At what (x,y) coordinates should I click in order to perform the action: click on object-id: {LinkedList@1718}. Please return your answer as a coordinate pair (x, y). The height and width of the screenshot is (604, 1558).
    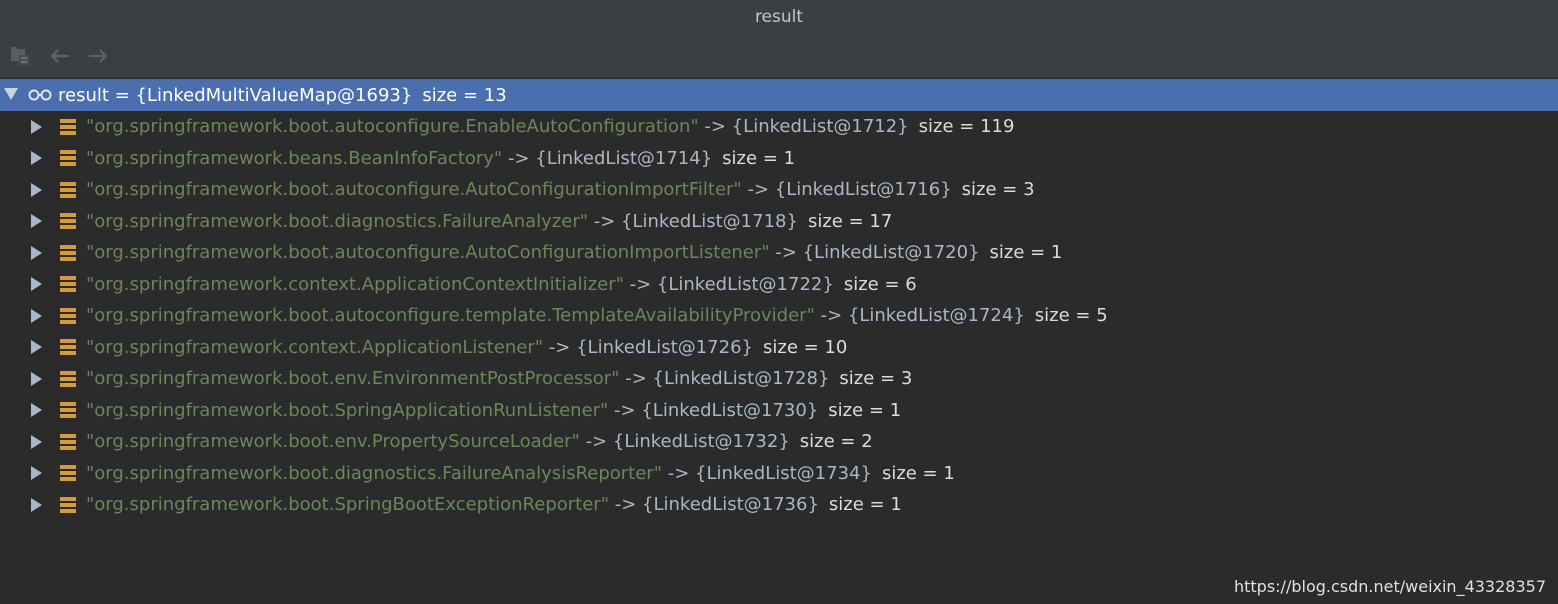
    Looking at the image, I should click on (709, 221).